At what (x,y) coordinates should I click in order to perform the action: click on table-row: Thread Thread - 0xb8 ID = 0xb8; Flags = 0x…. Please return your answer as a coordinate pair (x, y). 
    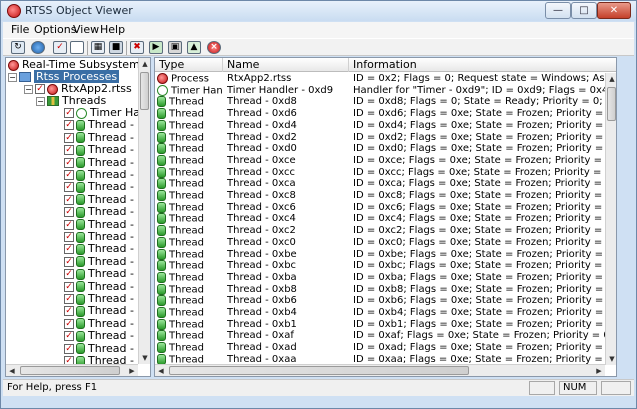
    Looking at the image, I should click on (380, 289).